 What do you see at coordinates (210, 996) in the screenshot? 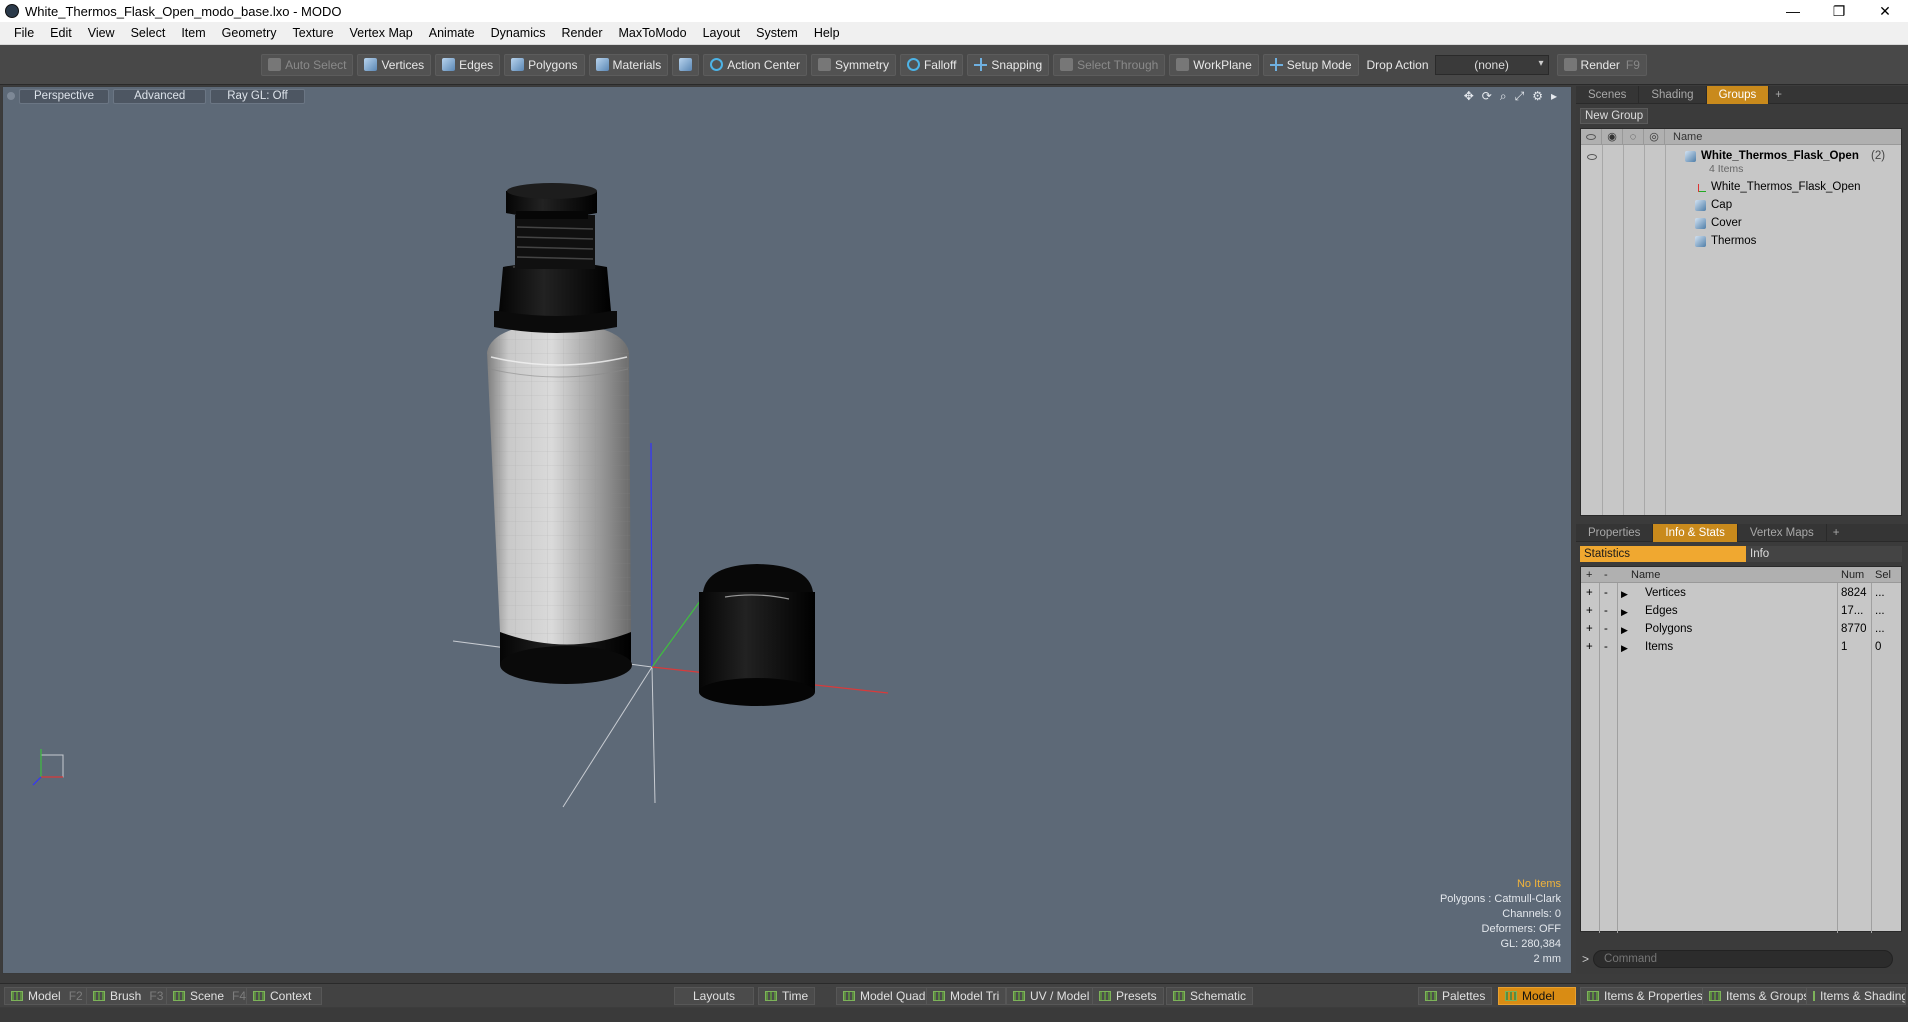
I see `layout-scene-tab: Scene F4` at bounding box center [210, 996].